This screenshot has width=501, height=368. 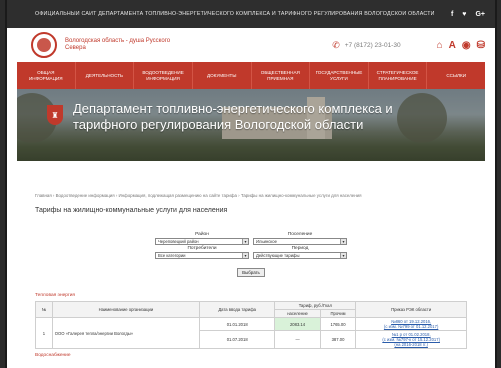 What do you see at coordinates (466, 45) in the screenshot?
I see `accessibility-eye-icon: ◉` at bounding box center [466, 45].